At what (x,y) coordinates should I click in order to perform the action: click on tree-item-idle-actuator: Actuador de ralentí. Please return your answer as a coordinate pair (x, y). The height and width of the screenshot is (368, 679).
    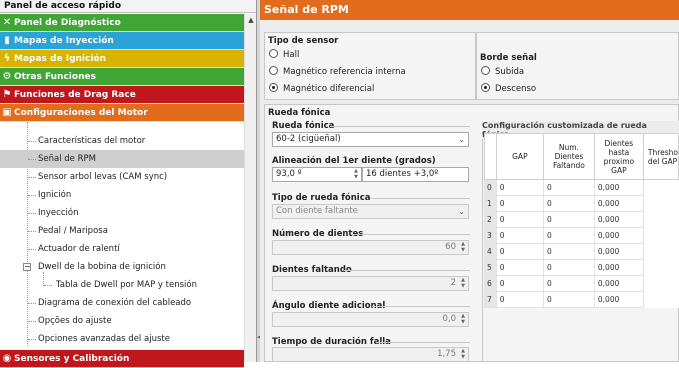
    Looking at the image, I should click on (122, 249).